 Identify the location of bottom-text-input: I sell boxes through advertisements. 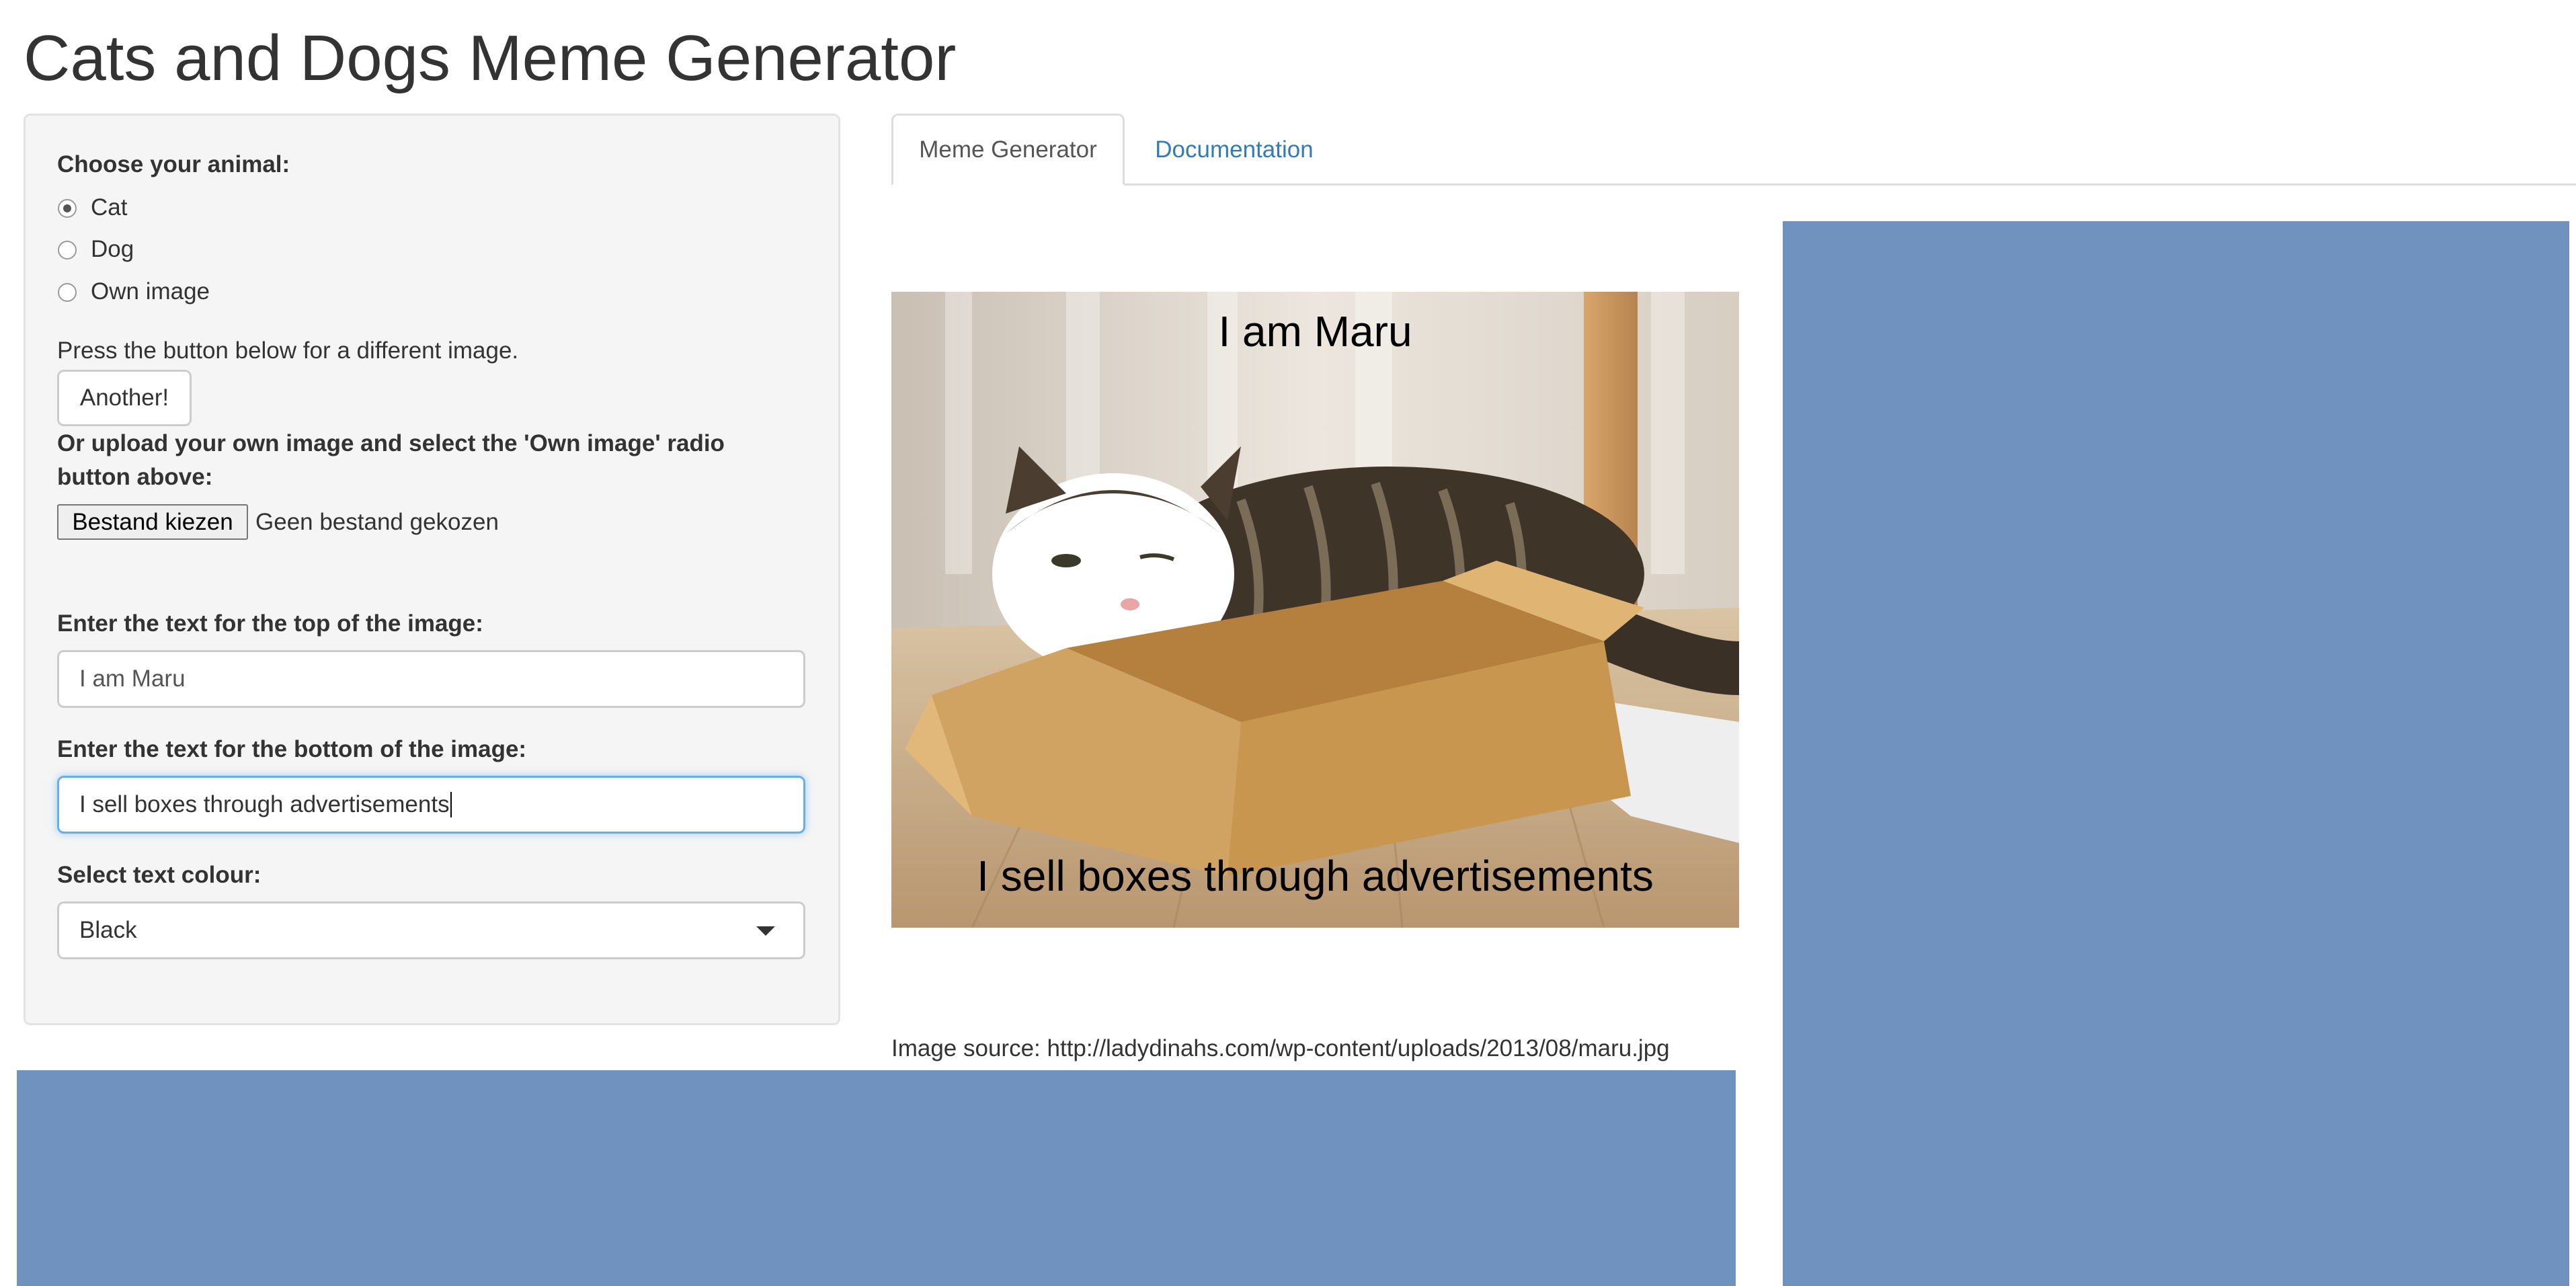
(431, 805).